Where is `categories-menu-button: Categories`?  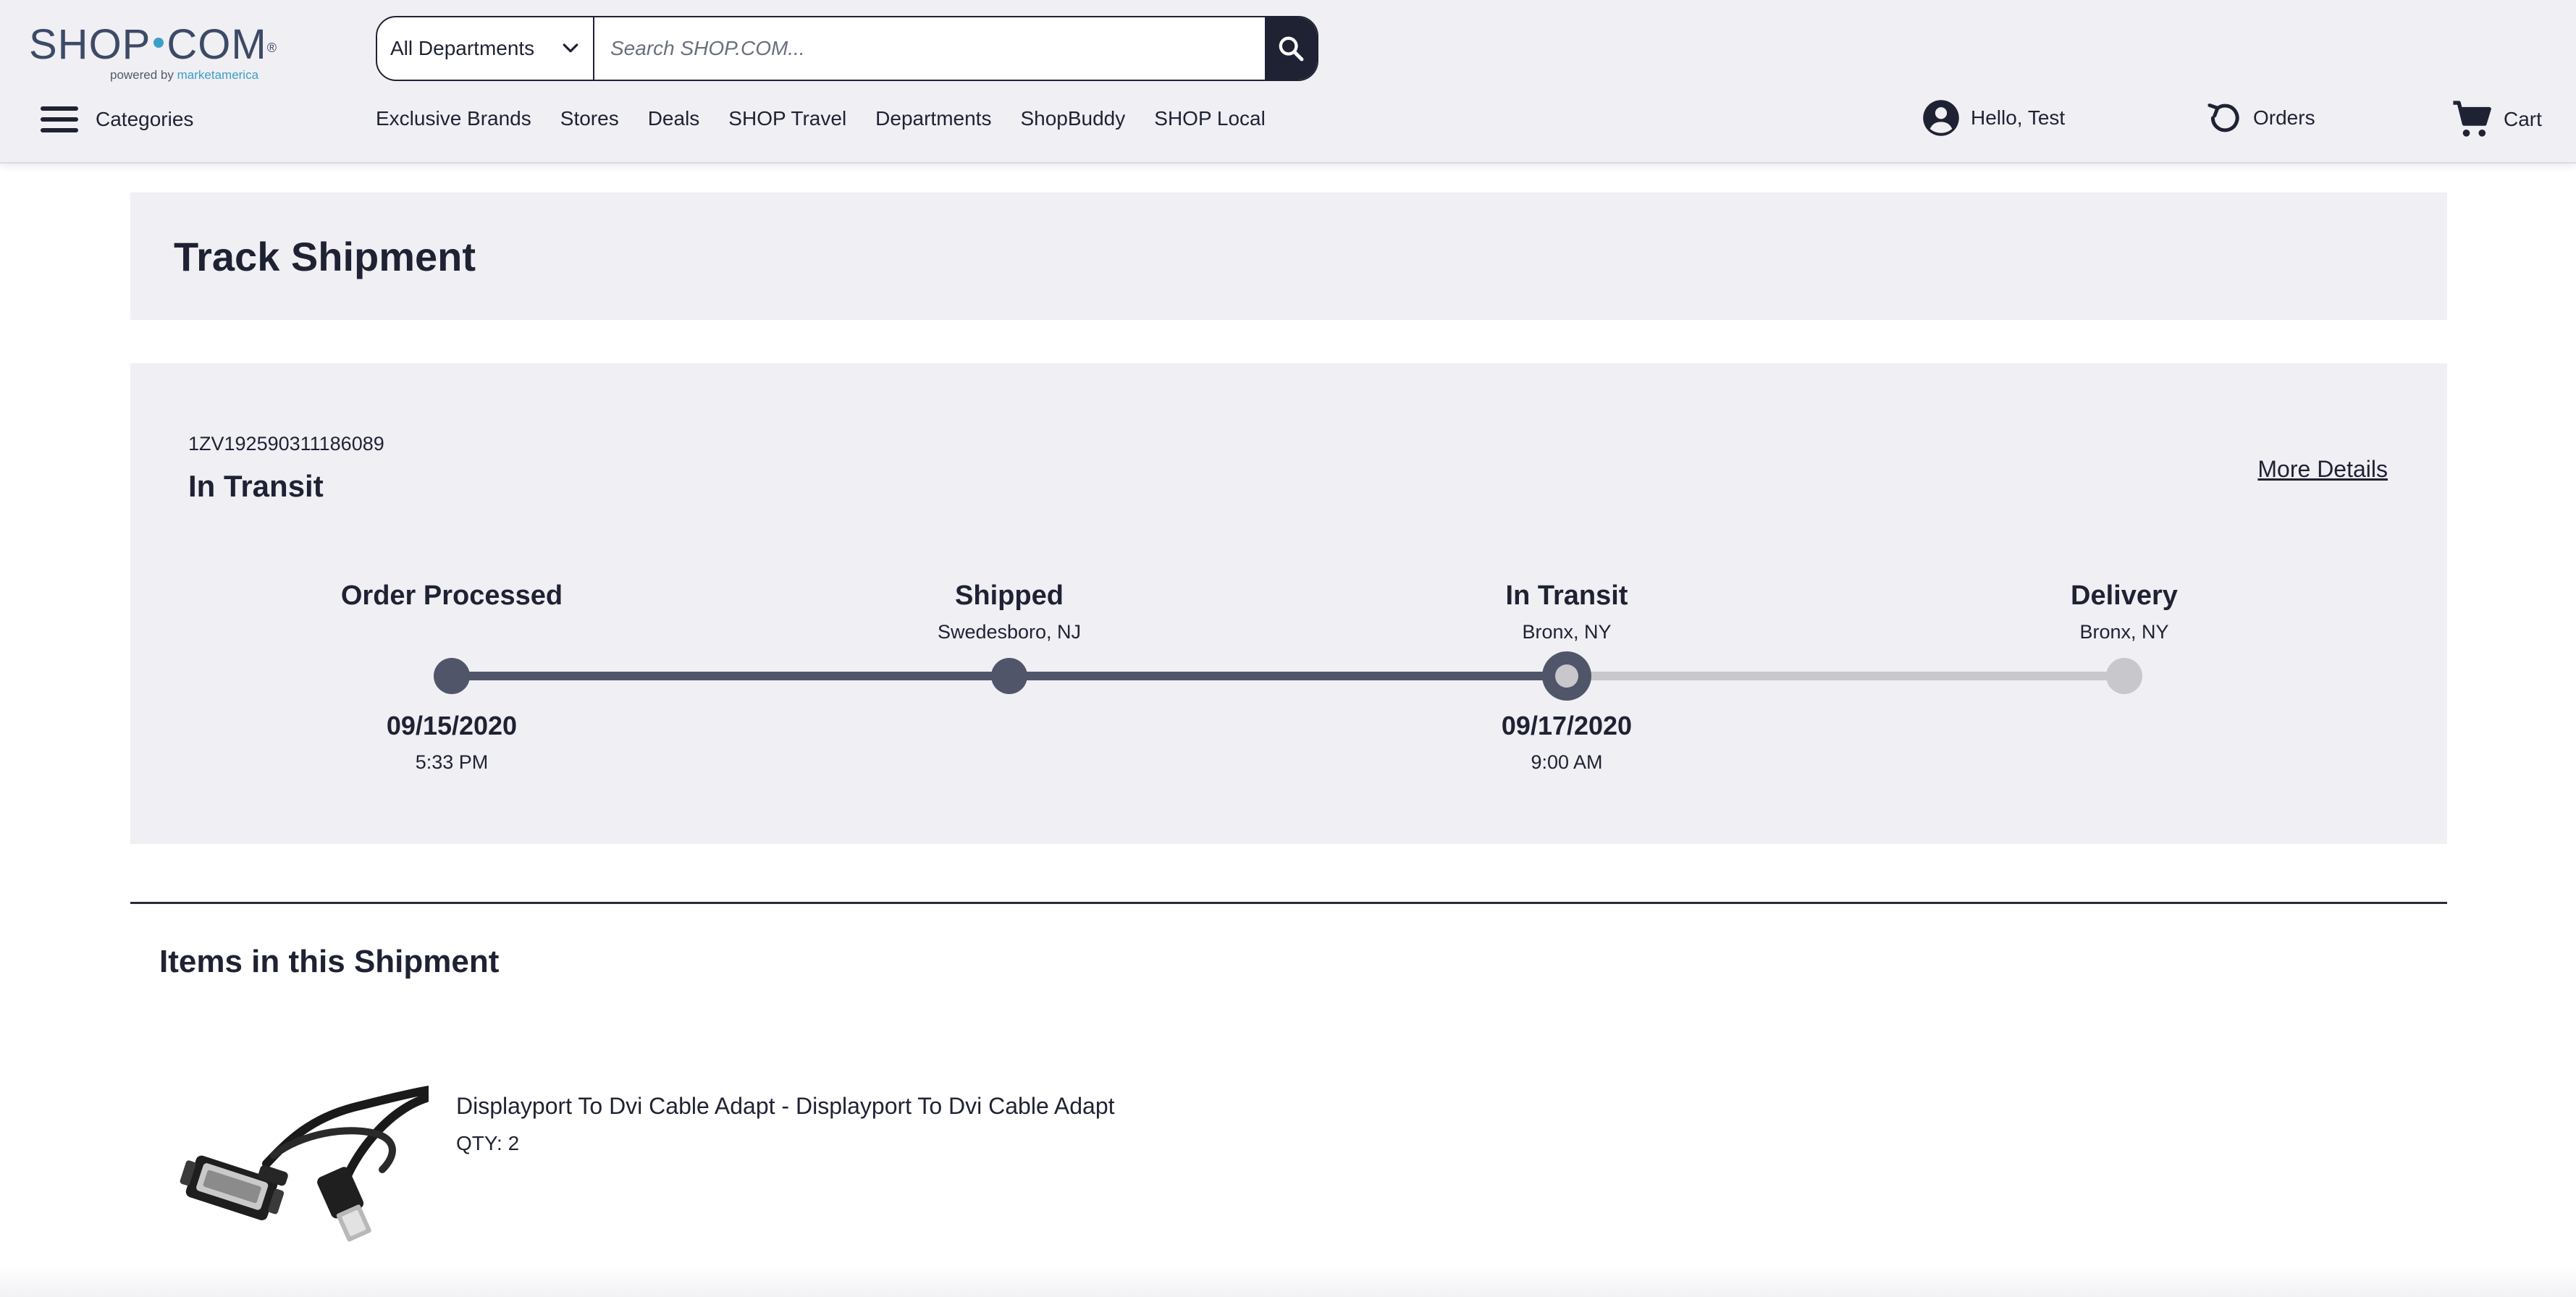 categories-menu-button: Categories is located at coordinates (117, 119).